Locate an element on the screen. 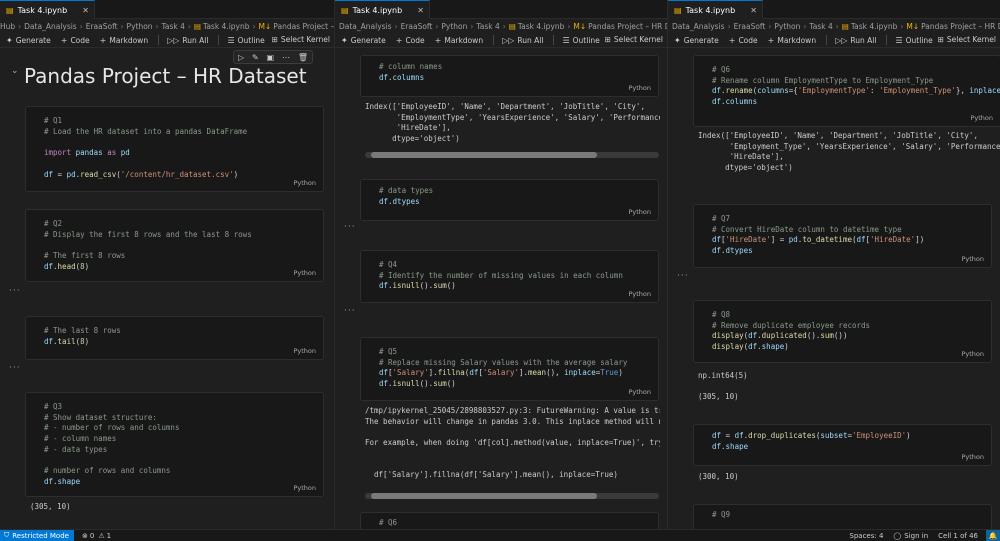 Image resolution: width=1000 pixels, height=541 pixels. breadcrumb-item: Hub is located at coordinates (7, 26).